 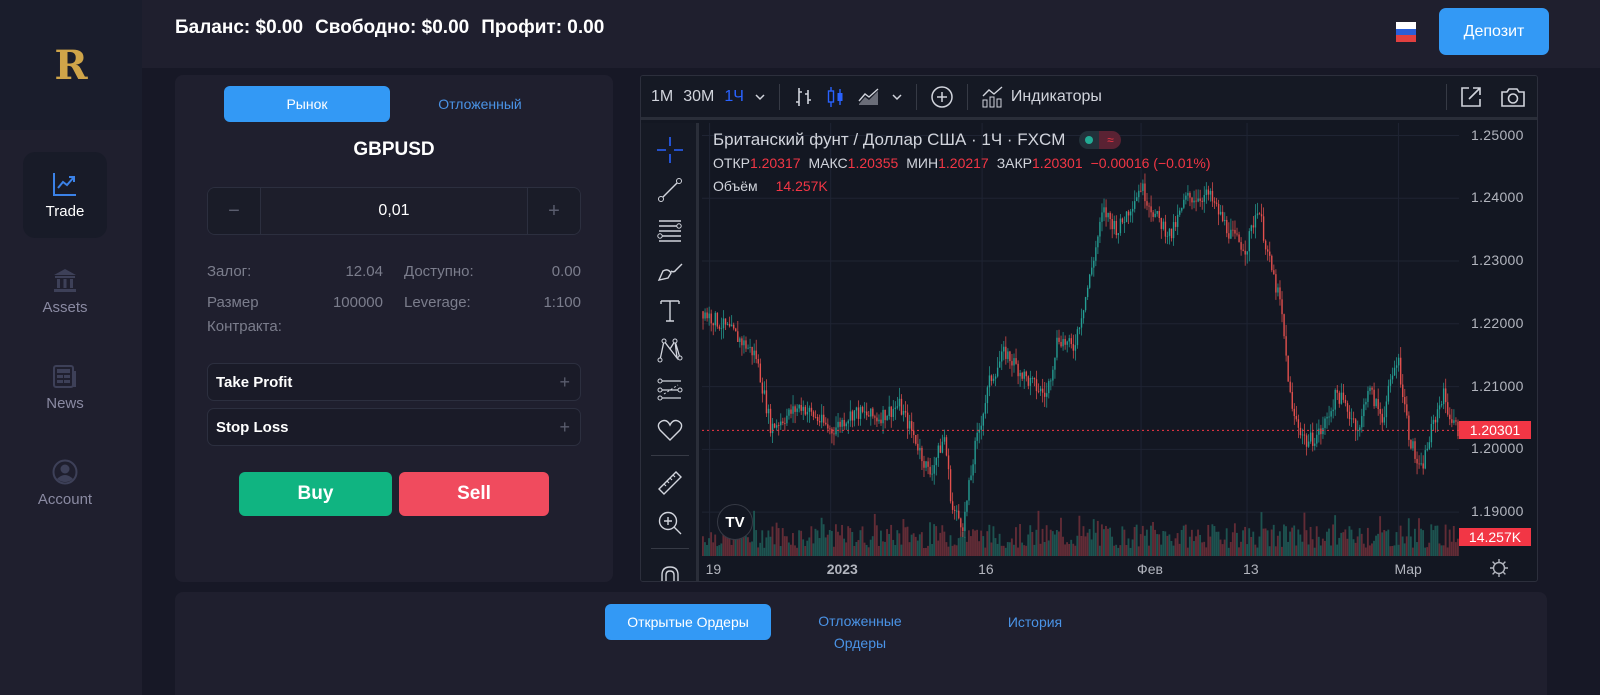 I want to click on camera-snapshot-icon, so click(x=1513, y=97).